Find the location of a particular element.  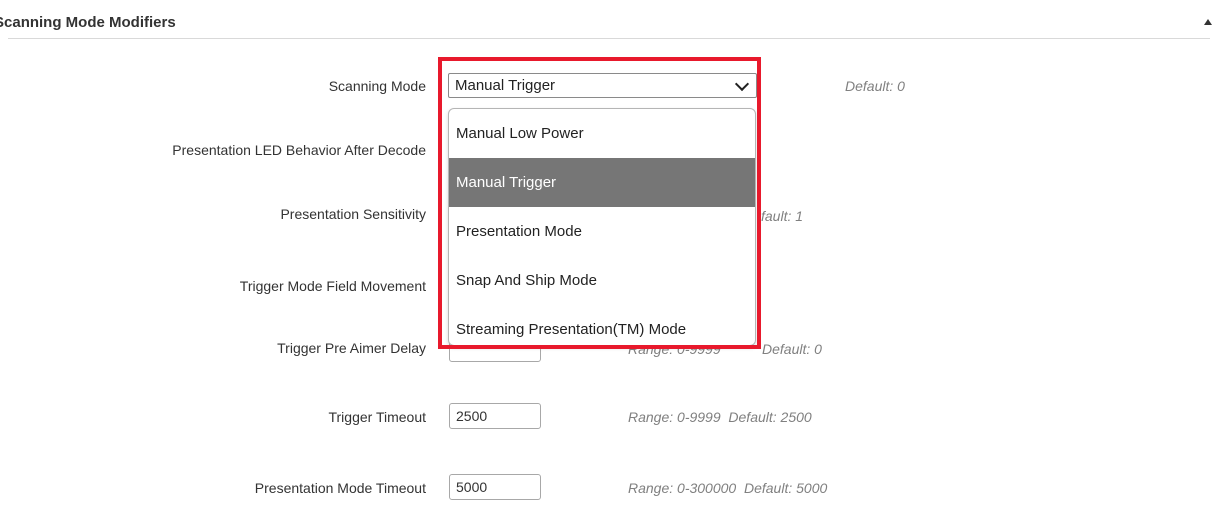

scanning-mode-select: Manual Trigger is located at coordinates (602, 85).